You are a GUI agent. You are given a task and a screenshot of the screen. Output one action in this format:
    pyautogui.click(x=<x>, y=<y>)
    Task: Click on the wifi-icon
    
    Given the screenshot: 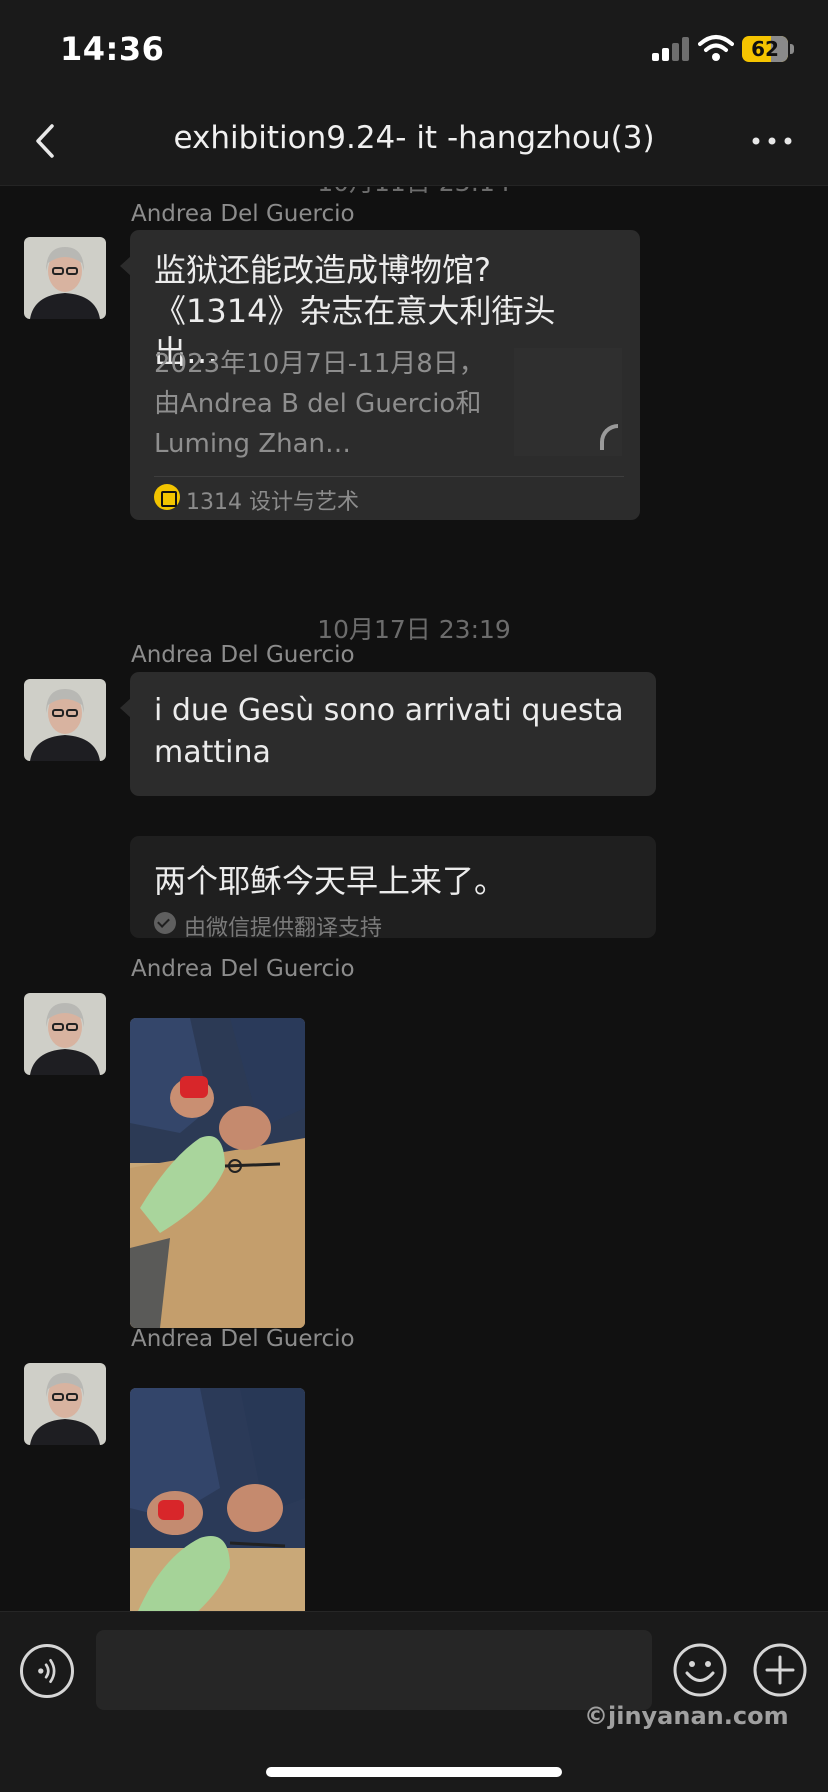 What is the action you would take?
    pyautogui.click(x=716, y=48)
    